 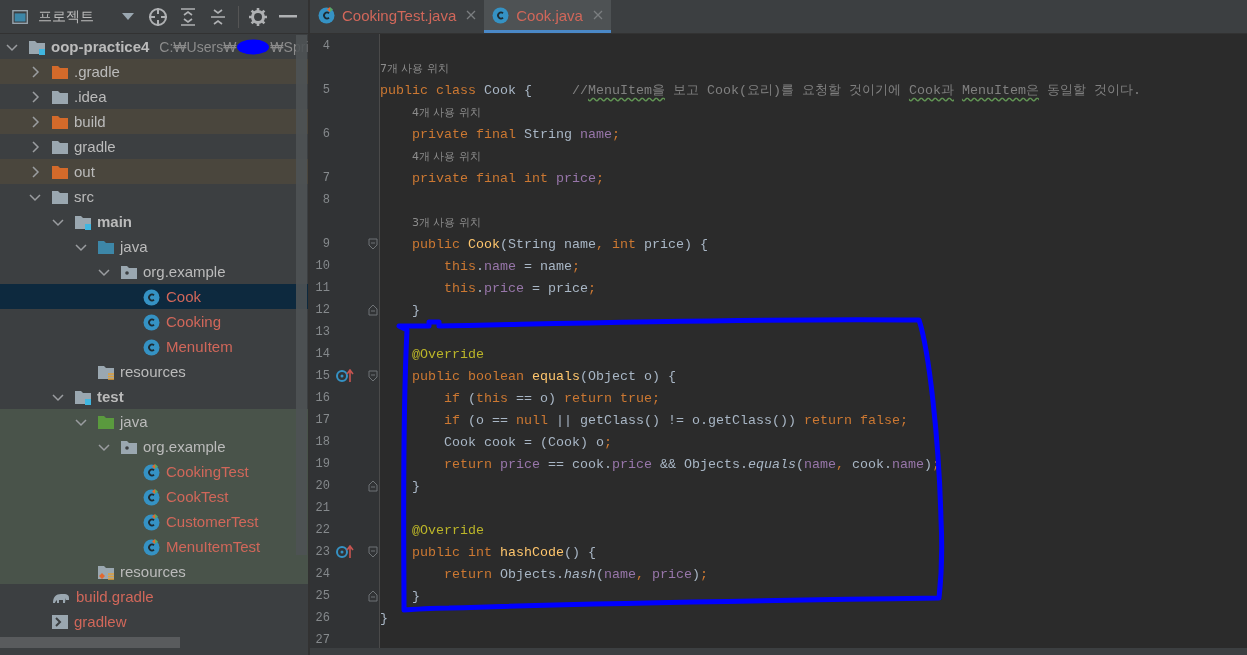 What do you see at coordinates (154, 171) in the screenshot?
I see `tree-item: out` at bounding box center [154, 171].